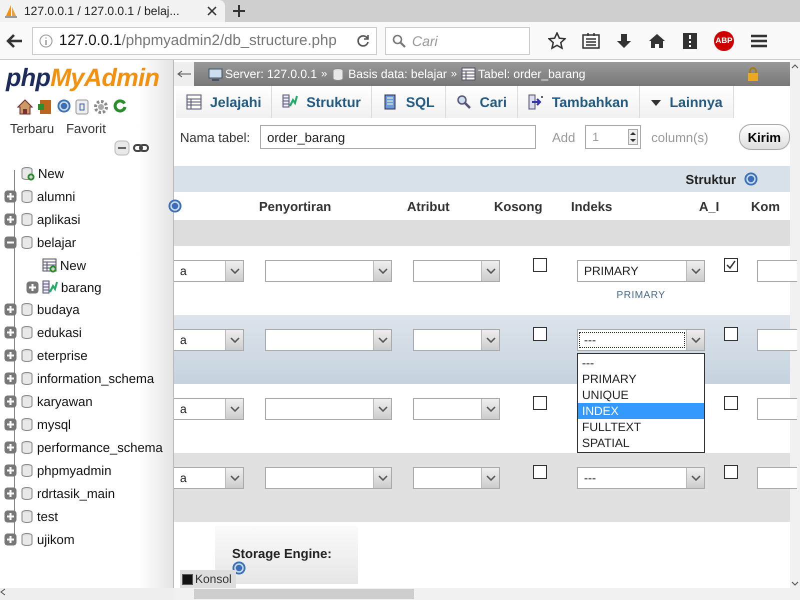 This screenshot has width=800, height=600. Describe the element at coordinates (62, 355) in the screenshot. I see `tree-item: eterprise` at that location.